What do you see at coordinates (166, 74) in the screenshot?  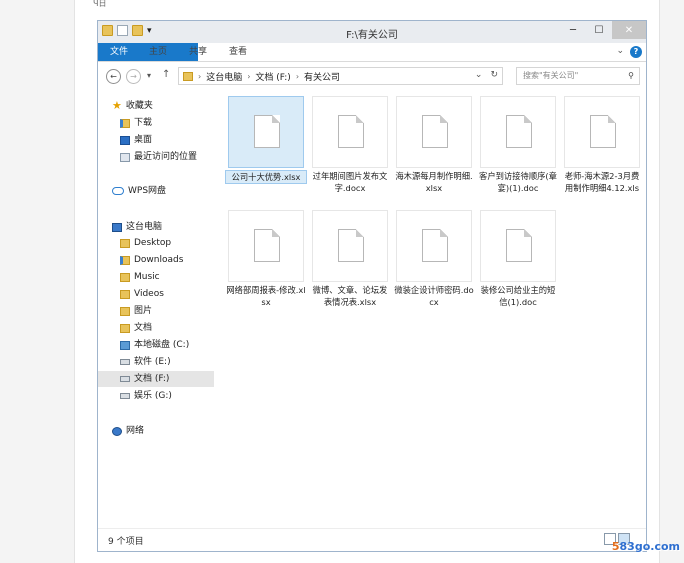 I see `up-button: ↑` at bounding box center [166, 74].